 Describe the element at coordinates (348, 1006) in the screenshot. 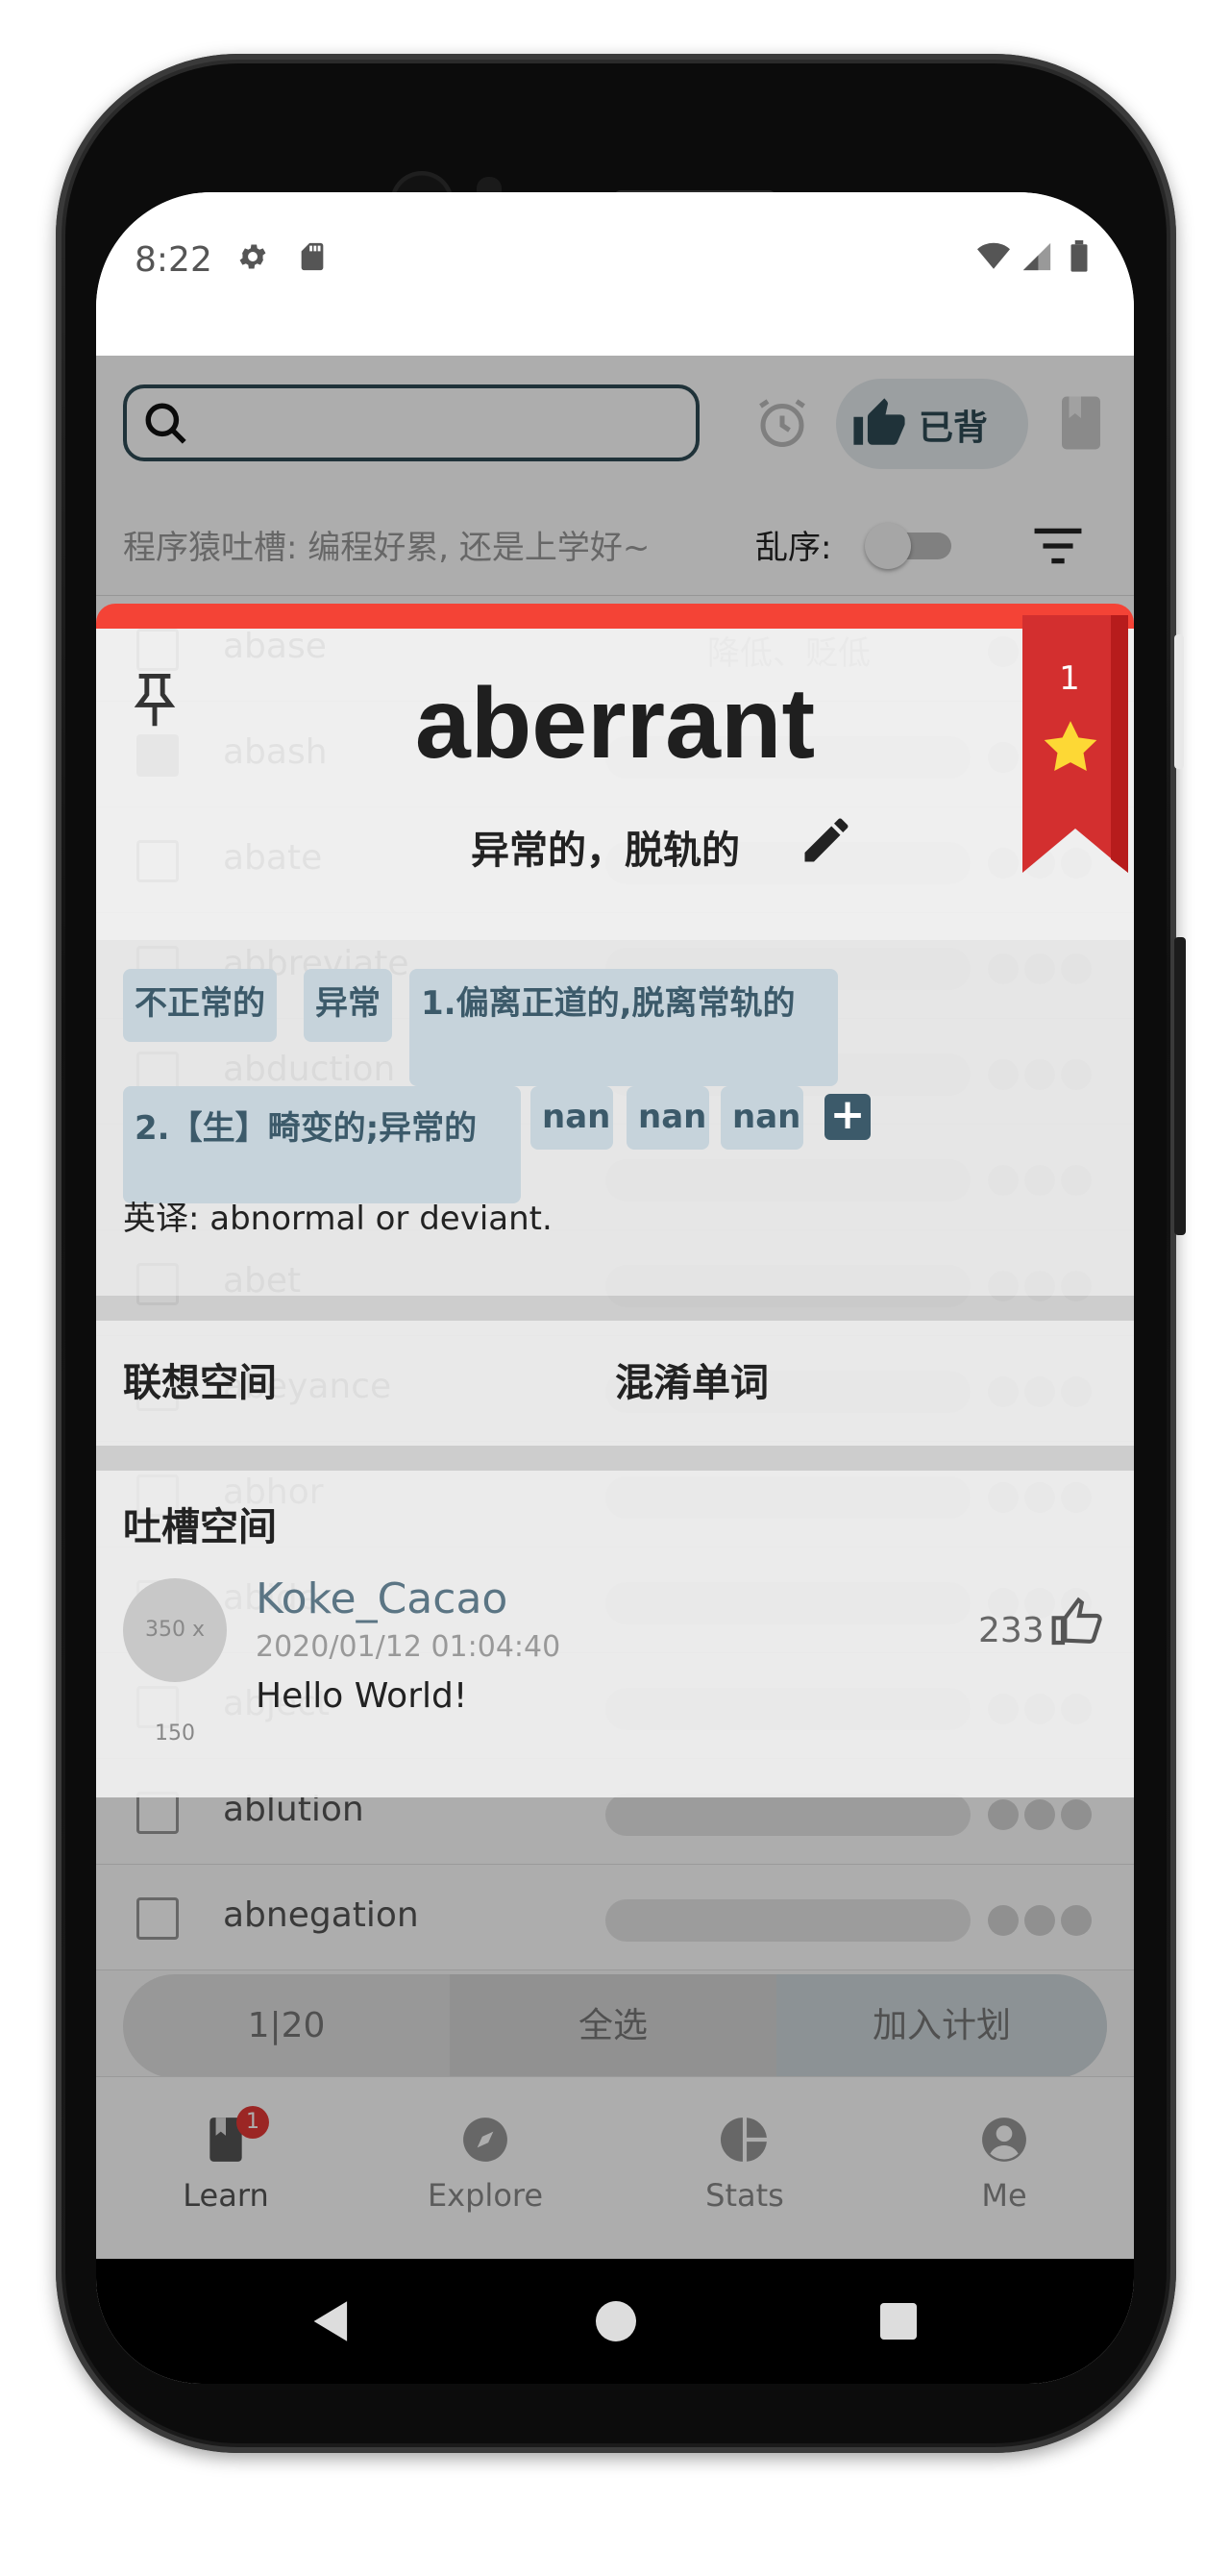

I see `tag-chip: 异常` at that location.